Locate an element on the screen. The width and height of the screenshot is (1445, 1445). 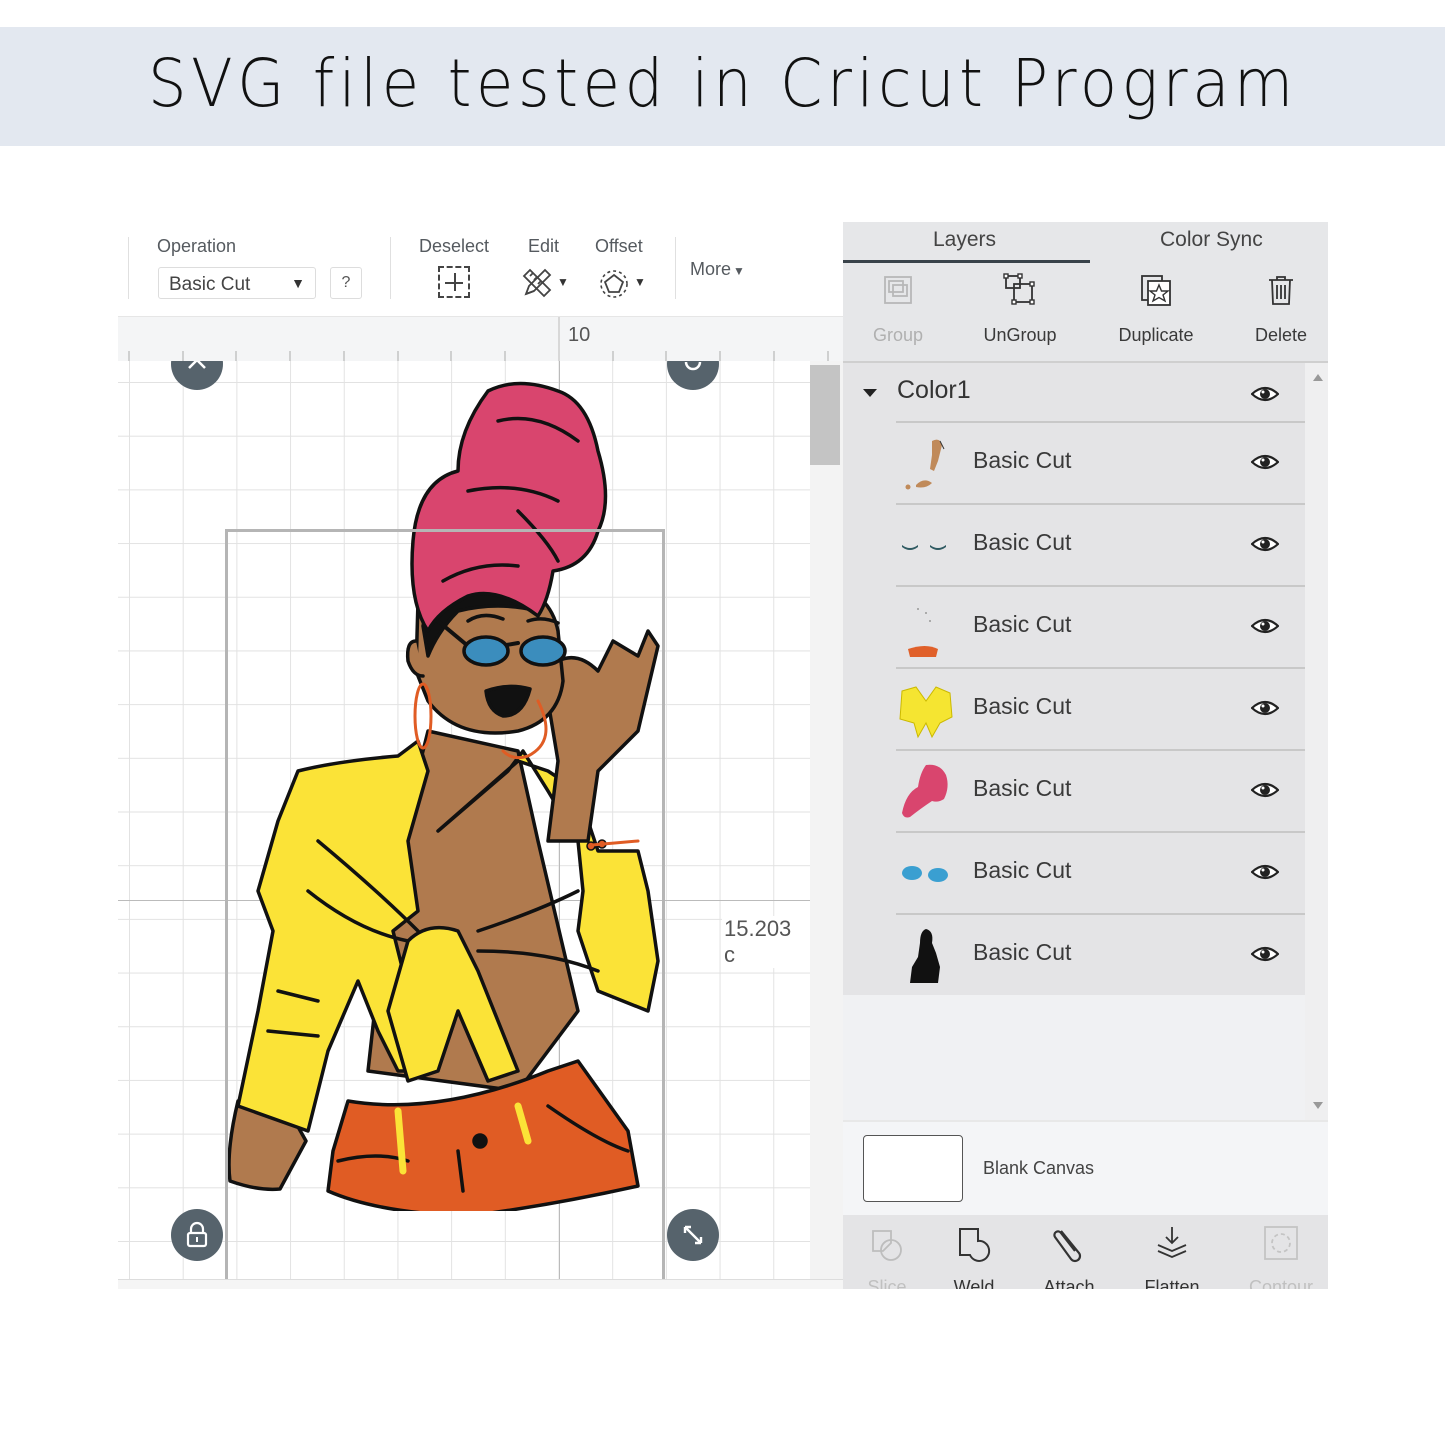
layer-thumbnail-pink-headwrap is located at coordinates (925, 791).